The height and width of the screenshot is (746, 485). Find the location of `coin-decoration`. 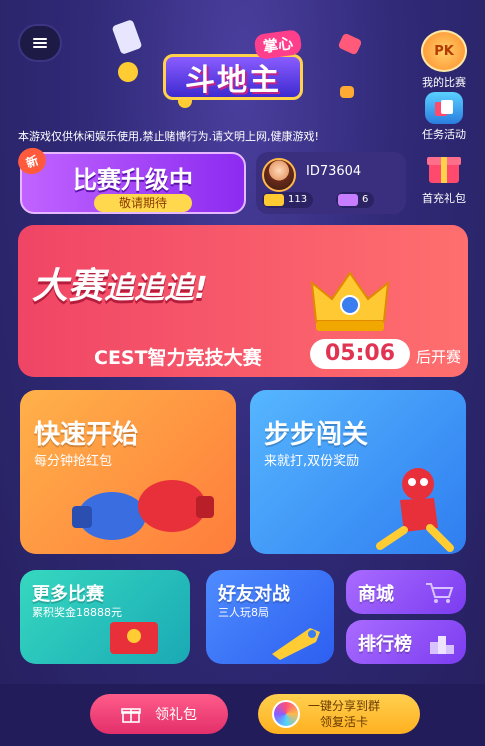

coin-decoration is located at coordinates (128, 72).